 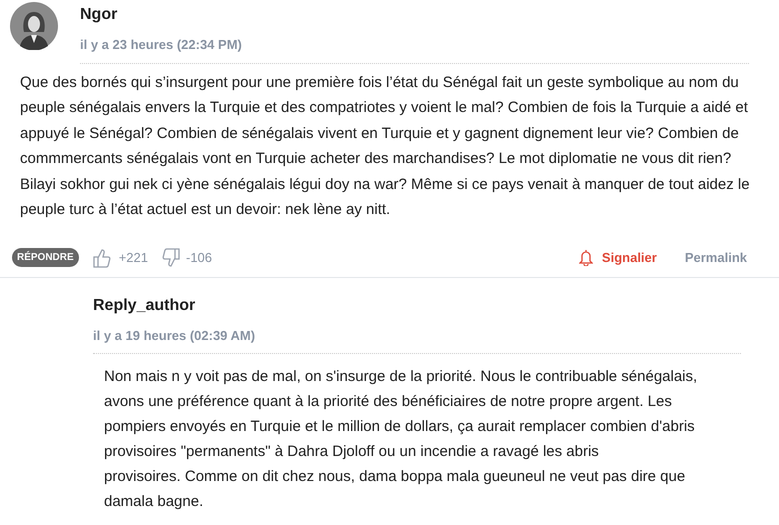 I want to click on bell-icon, so click(x=585, y=257).